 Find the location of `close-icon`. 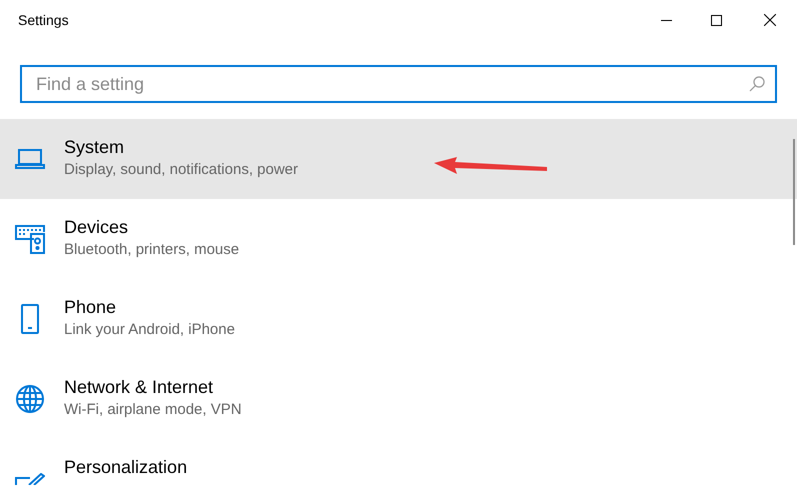

close-icon is located at coordinates (770, 20).